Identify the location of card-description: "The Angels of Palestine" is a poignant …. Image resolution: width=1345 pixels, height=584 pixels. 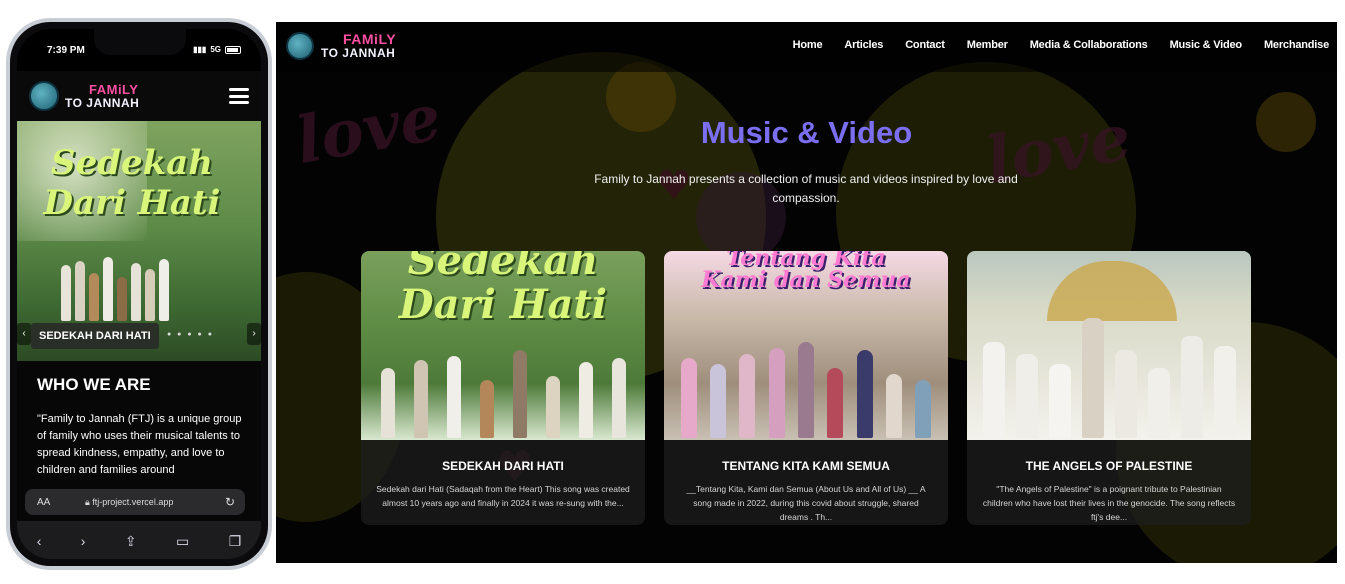
(1109, 503).